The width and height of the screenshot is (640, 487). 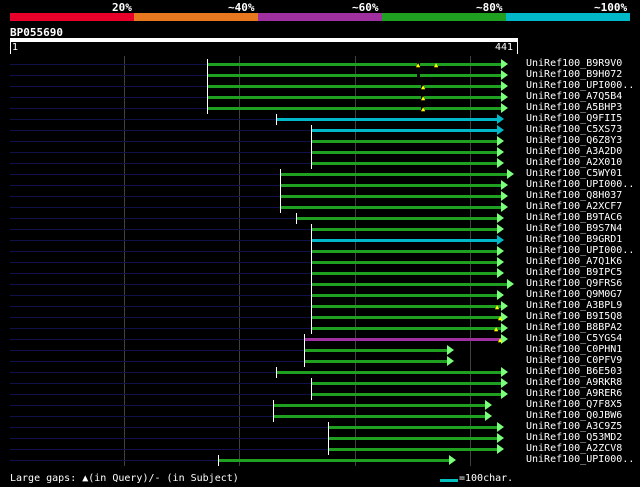 What do you see at coordinates (320, 17) in the screenshot?
I see `legend-band-purple` at bounding box center [320, 17].